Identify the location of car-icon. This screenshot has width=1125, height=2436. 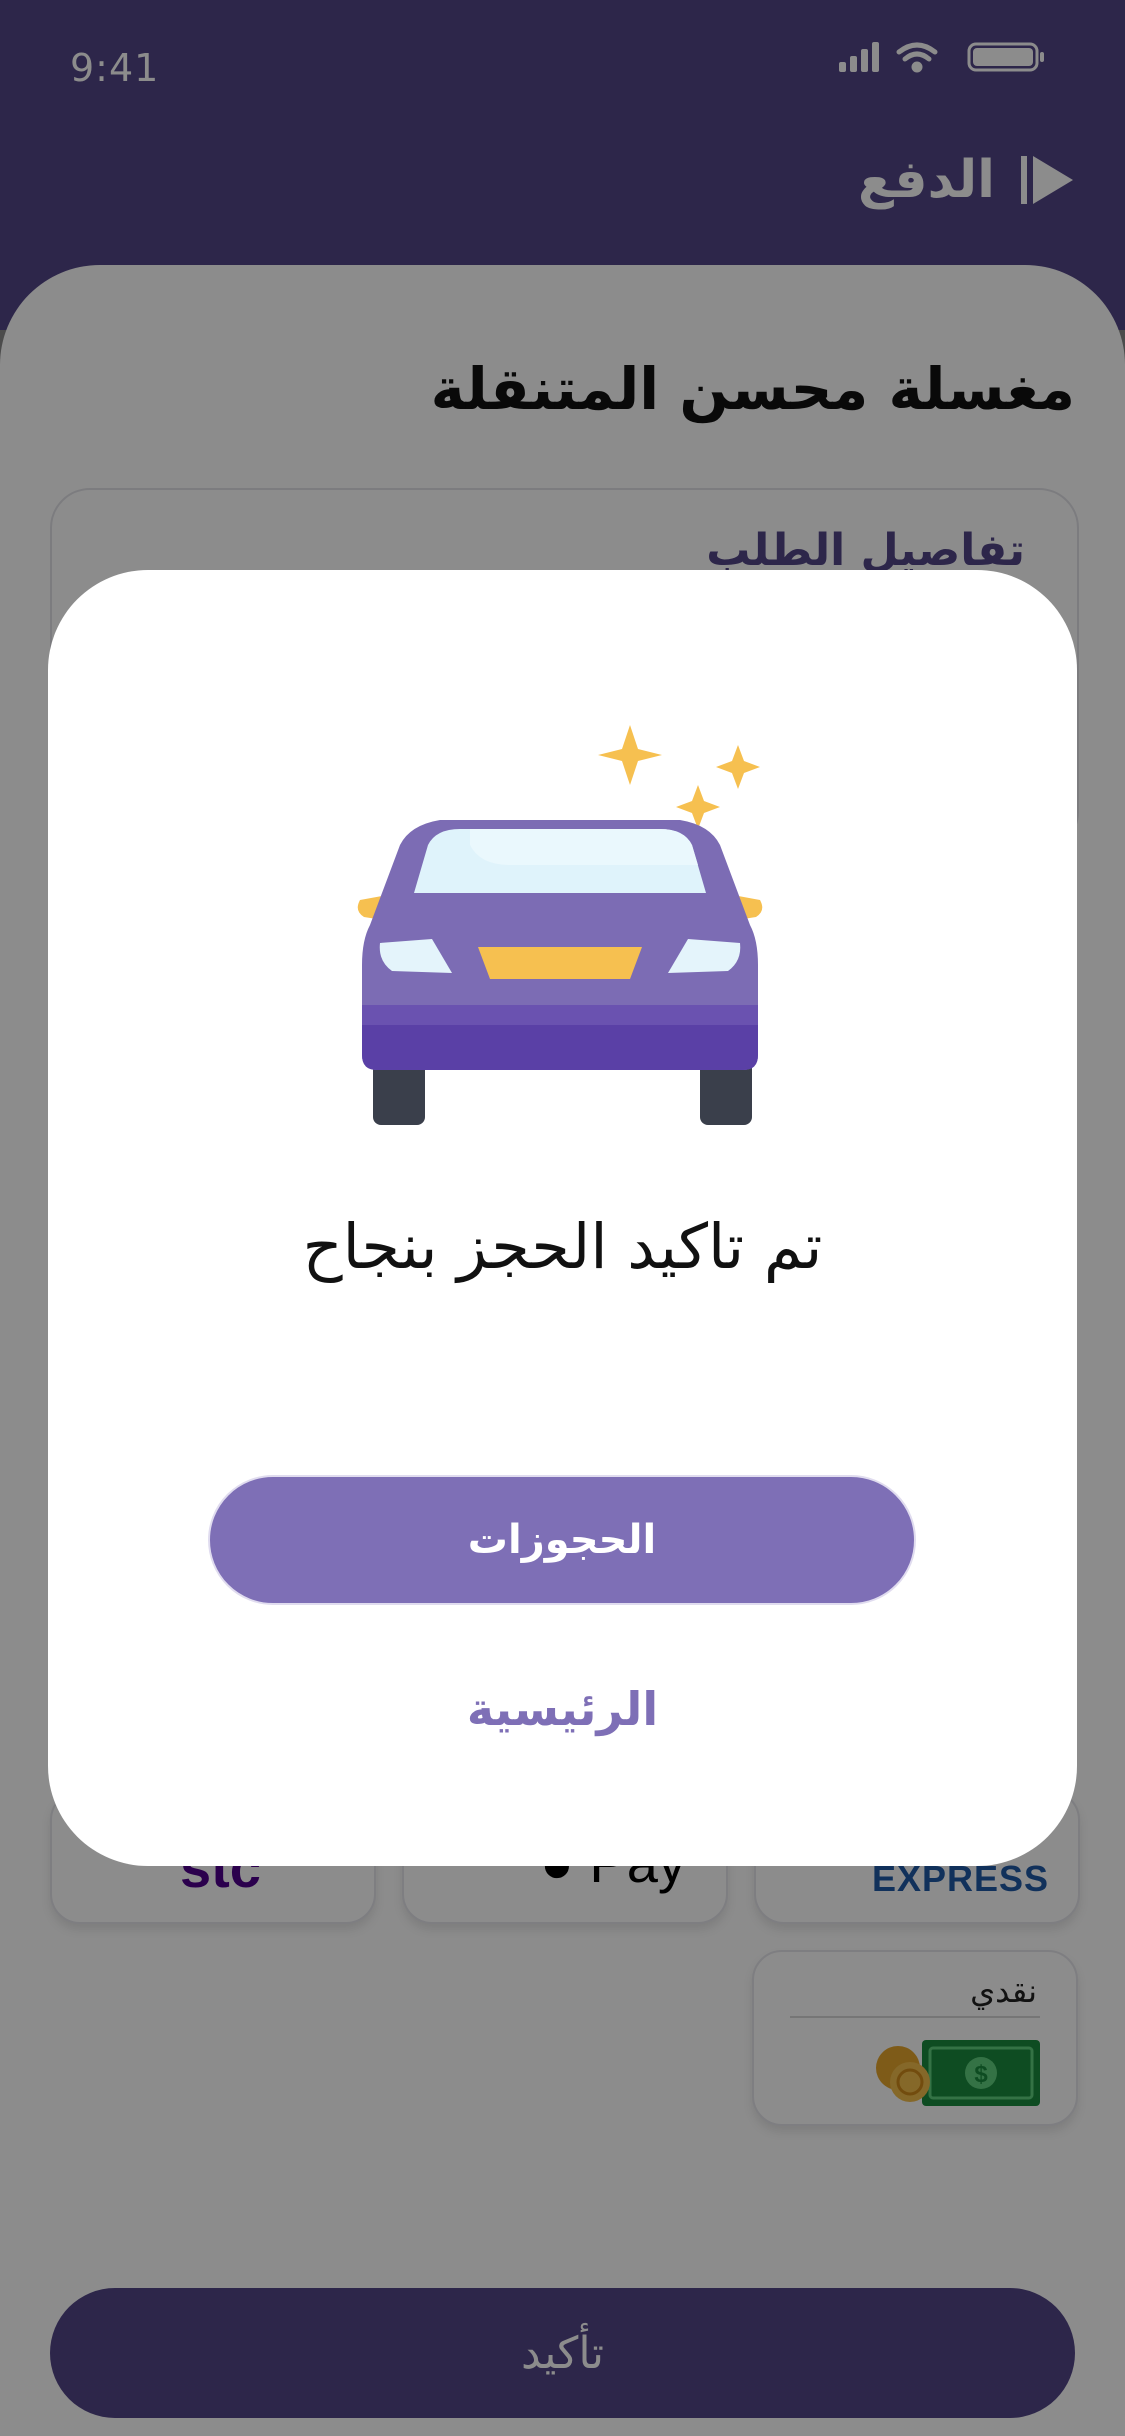
(560, 925).